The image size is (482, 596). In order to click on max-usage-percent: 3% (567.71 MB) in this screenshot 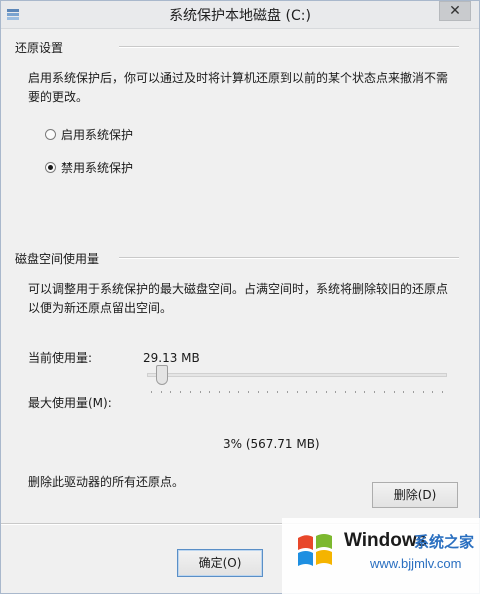, I will do `click(271, 444)`.